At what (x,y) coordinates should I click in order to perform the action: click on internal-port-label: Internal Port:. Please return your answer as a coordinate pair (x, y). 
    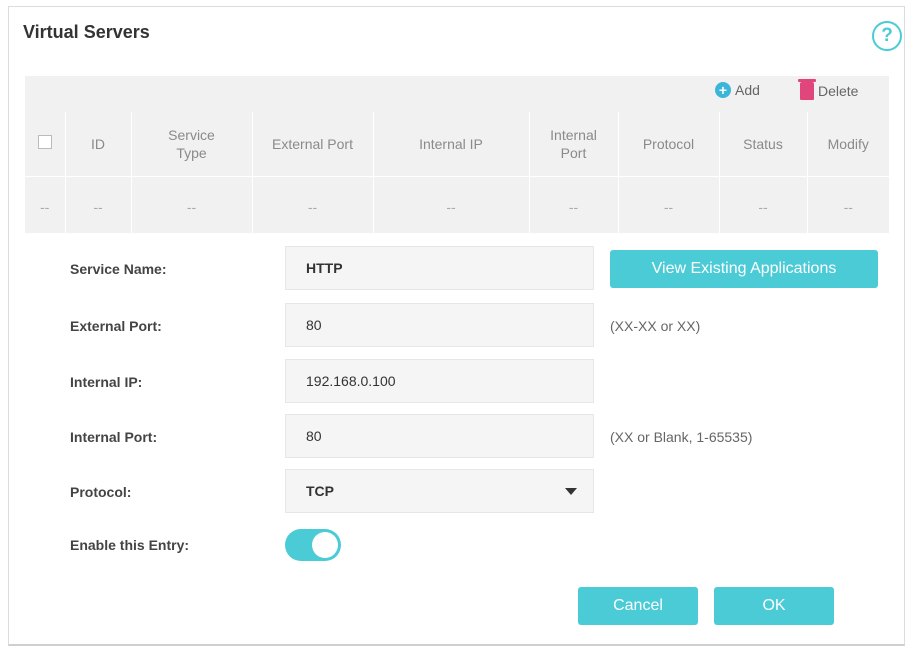
    Looking at the image, I should click on (114, 437).